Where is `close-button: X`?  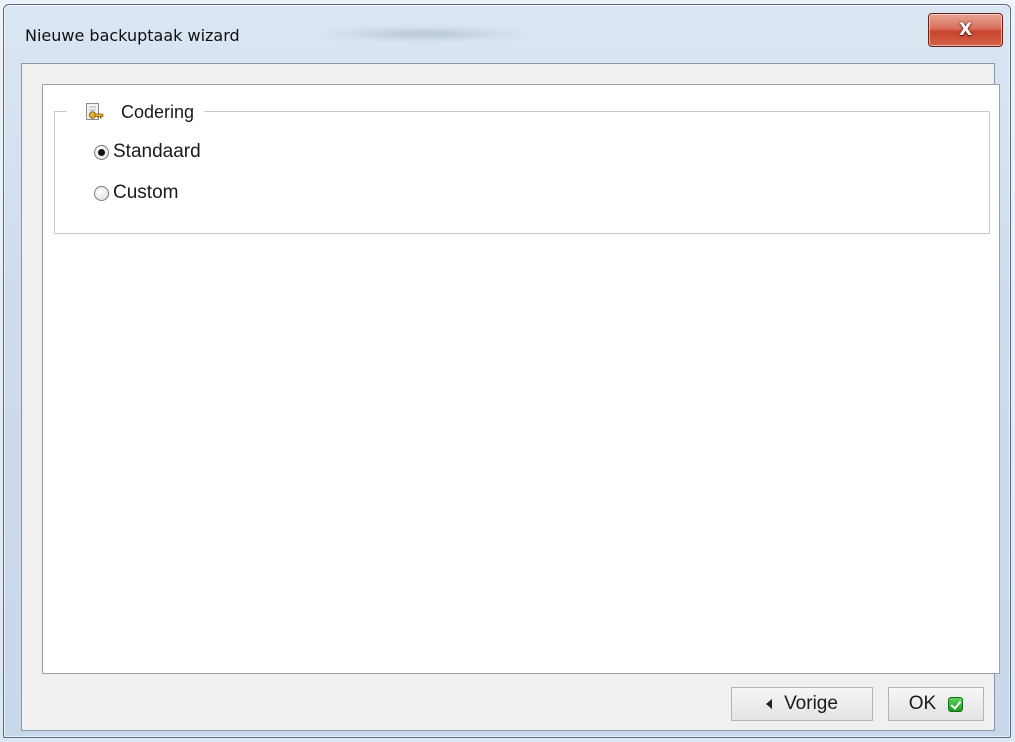 close-button: X is located at coordinates (965, 30).